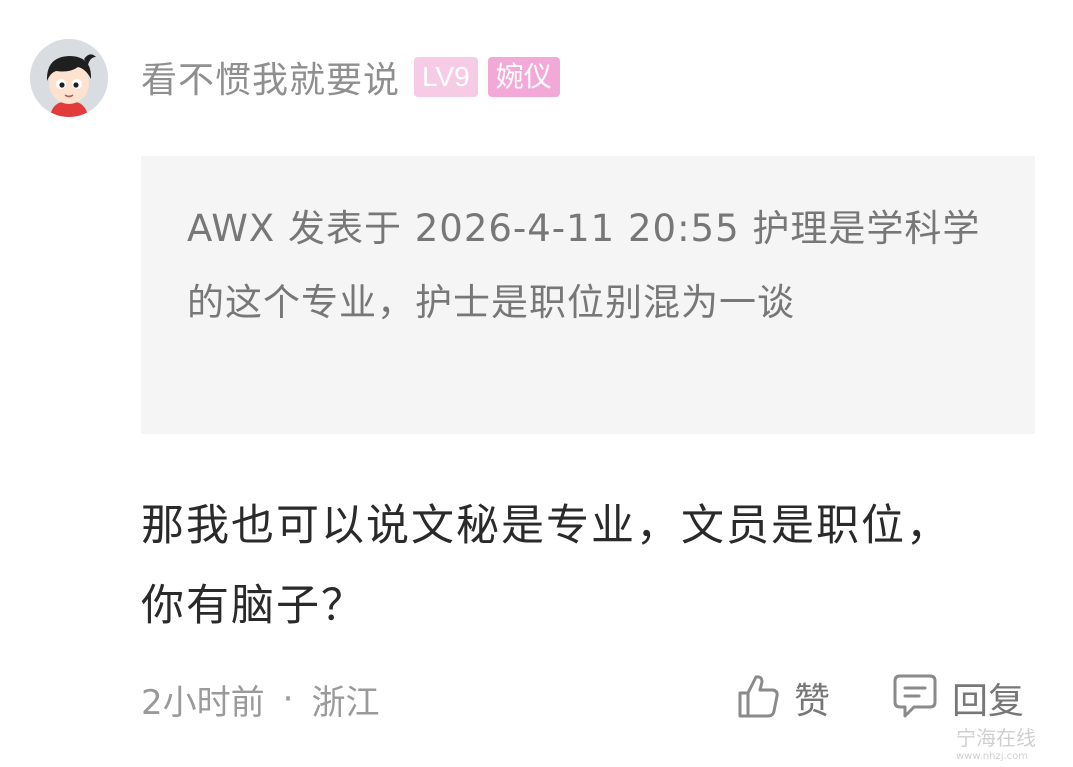 The width and height of the screenshot is (1073, 767). I want to click on reply-button: 回复, so click(958, 698).